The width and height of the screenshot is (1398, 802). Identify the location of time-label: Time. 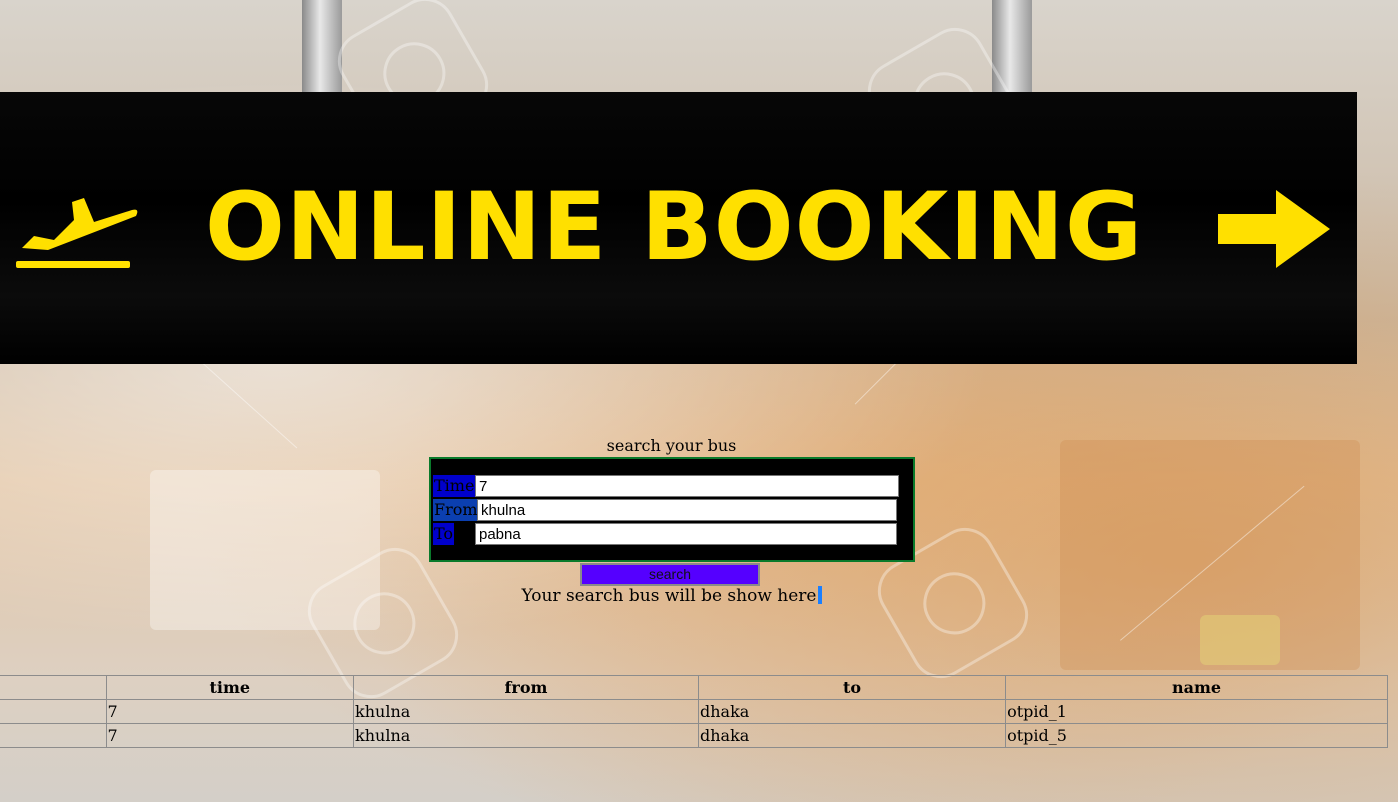
(454, 486).